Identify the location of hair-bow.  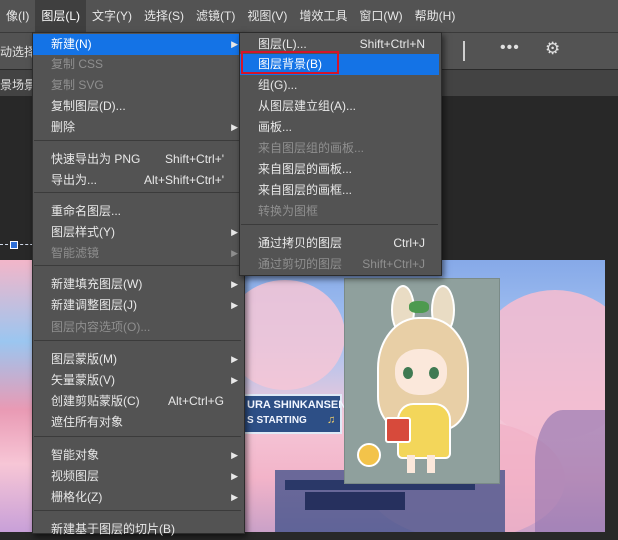
(419, 307).